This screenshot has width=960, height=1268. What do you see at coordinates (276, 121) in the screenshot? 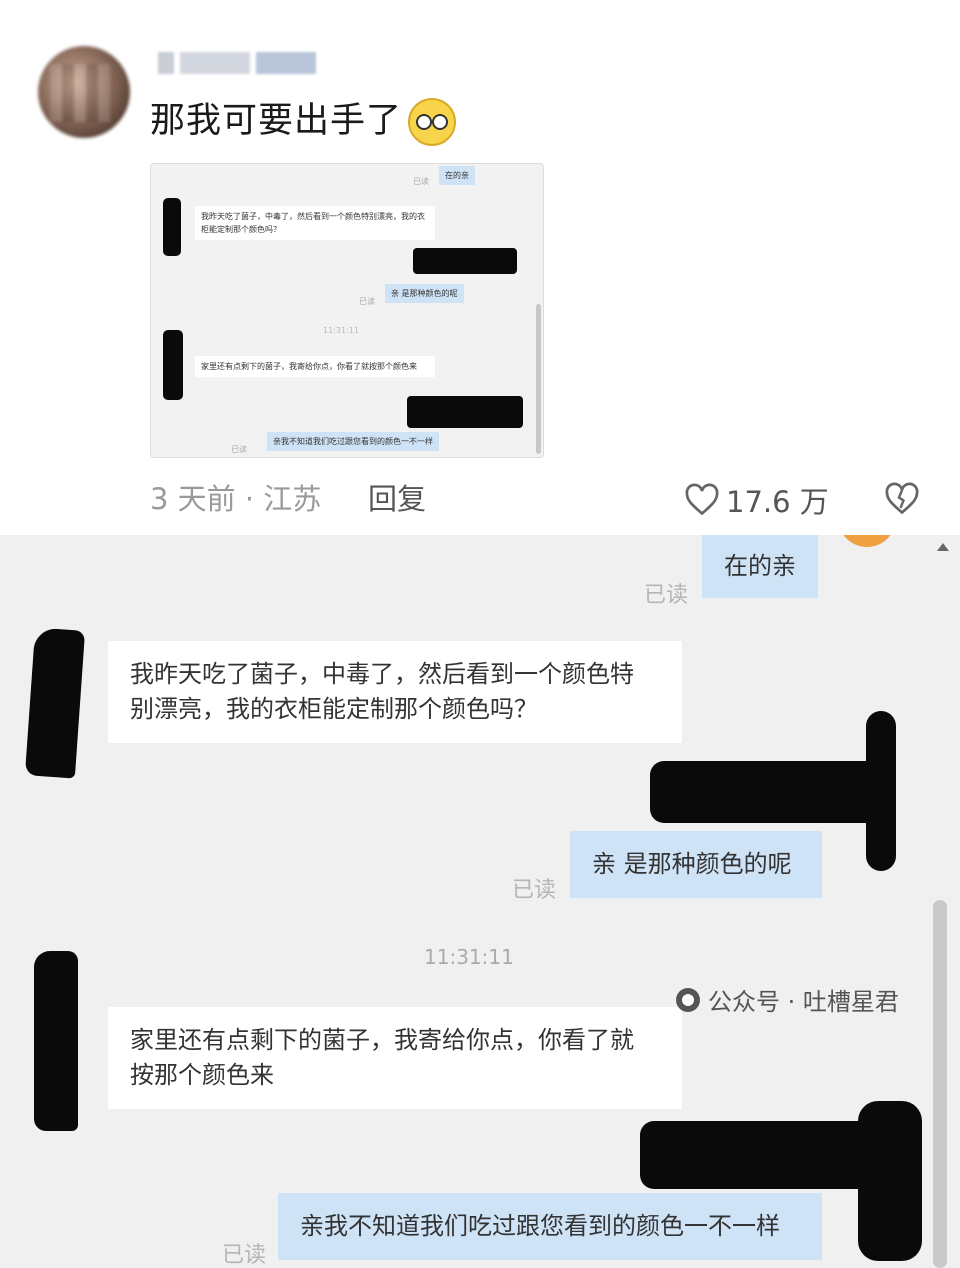
I see `comment-text-label: 那我可要出手了` at bounding box center [276, 121].